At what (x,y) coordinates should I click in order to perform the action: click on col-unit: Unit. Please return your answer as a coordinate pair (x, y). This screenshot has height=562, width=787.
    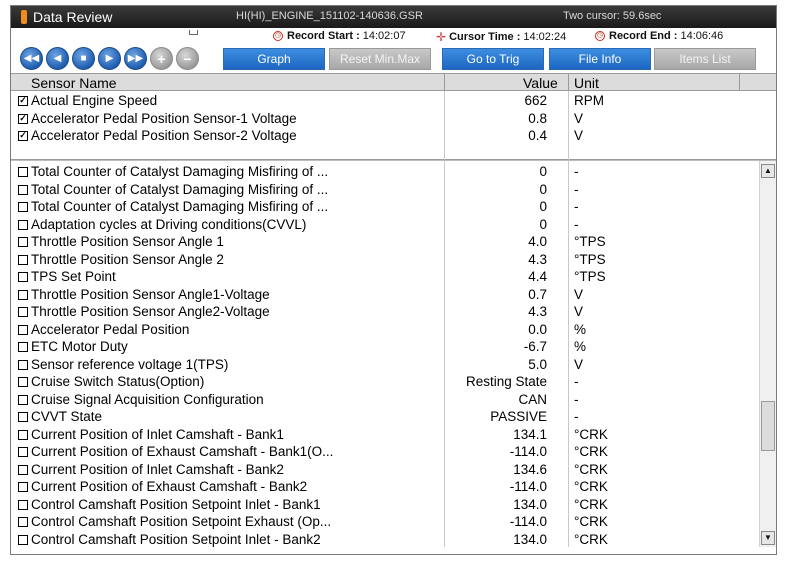
    Looking at the image, I should click on (586, 83).